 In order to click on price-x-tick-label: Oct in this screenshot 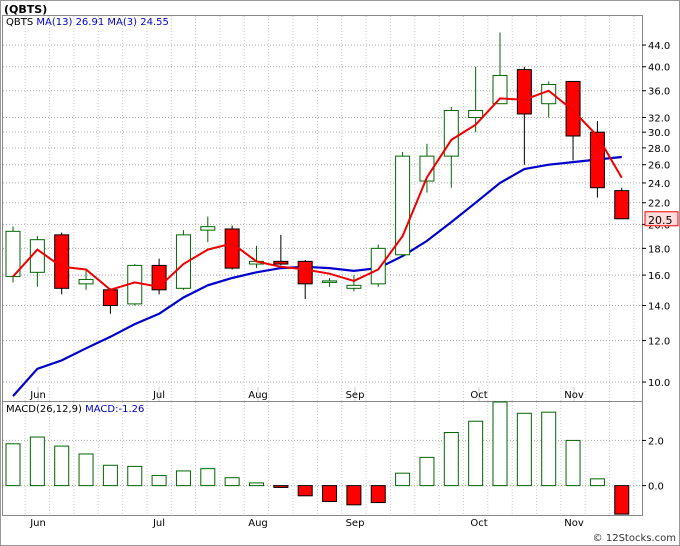, I will do `click(478, 395)`.